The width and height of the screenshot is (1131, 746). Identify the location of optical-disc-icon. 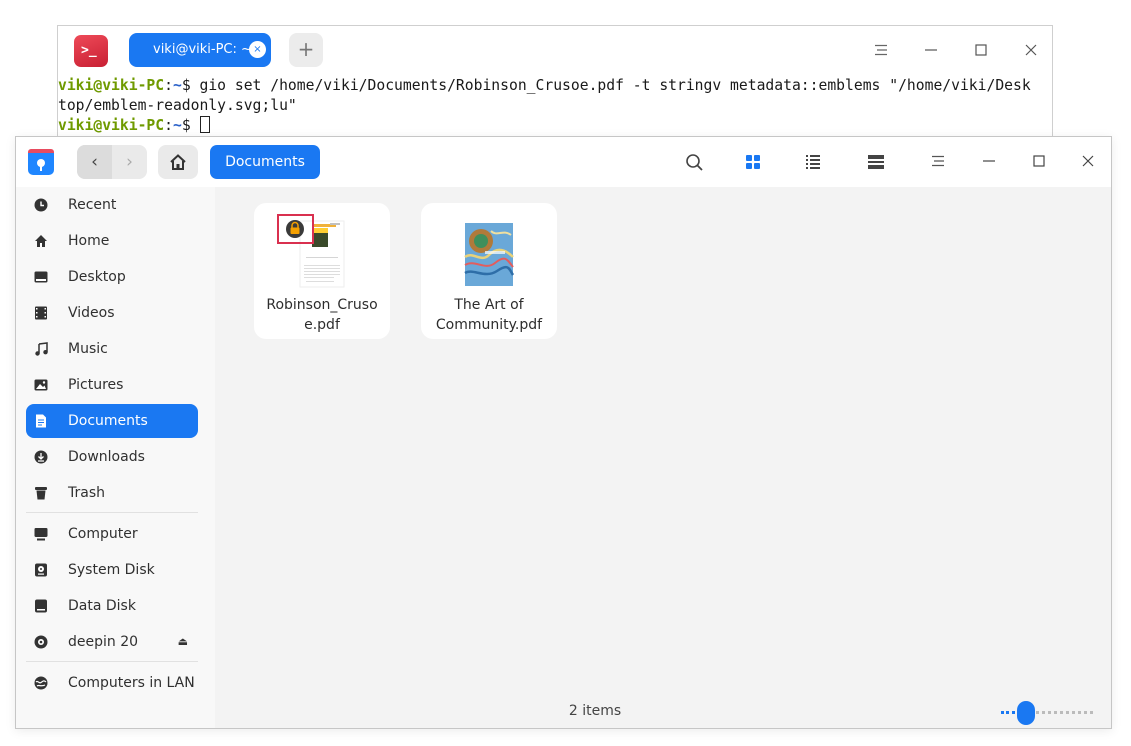
(41, 642).